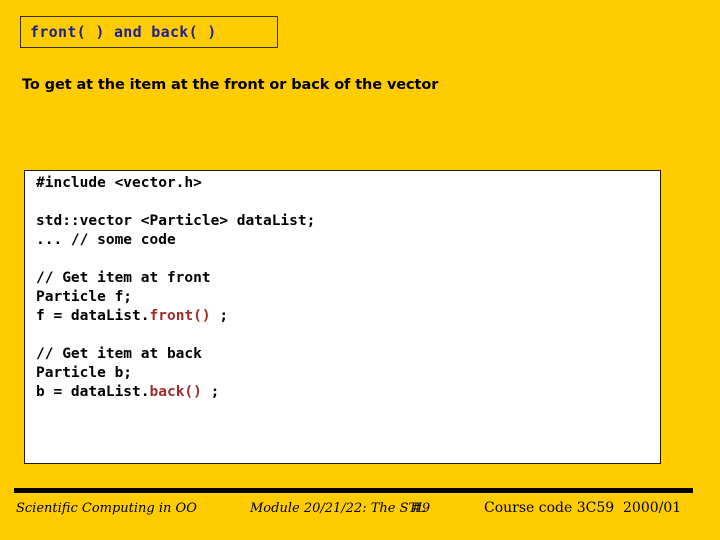 Image resolution: width=720 pixels, height=540 pixels. What do you see at coordinates (346, 183) in the screenshot?
I see `code-line: #include <vector.h>` at bounding box center [346, 183].